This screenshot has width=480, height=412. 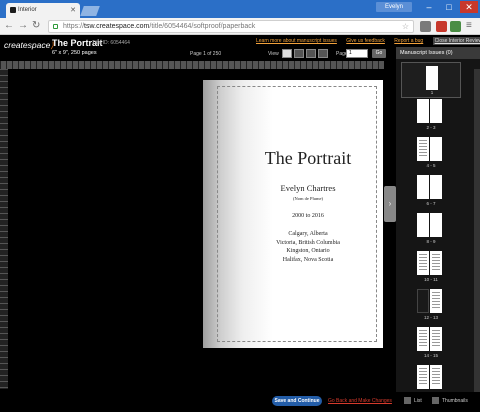 What do you see at coordinates (379, 53) in the screenshot?
I see `go-button: Go` at bounding box center [379, 53].